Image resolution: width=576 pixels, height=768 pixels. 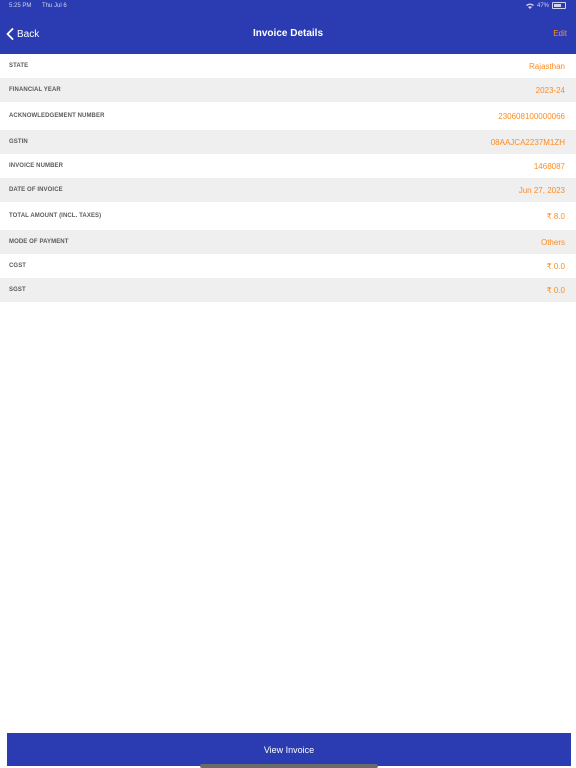 I want to click on detail-row-cgst: CGST ₹ 0.0, so click(x=288, y=266).